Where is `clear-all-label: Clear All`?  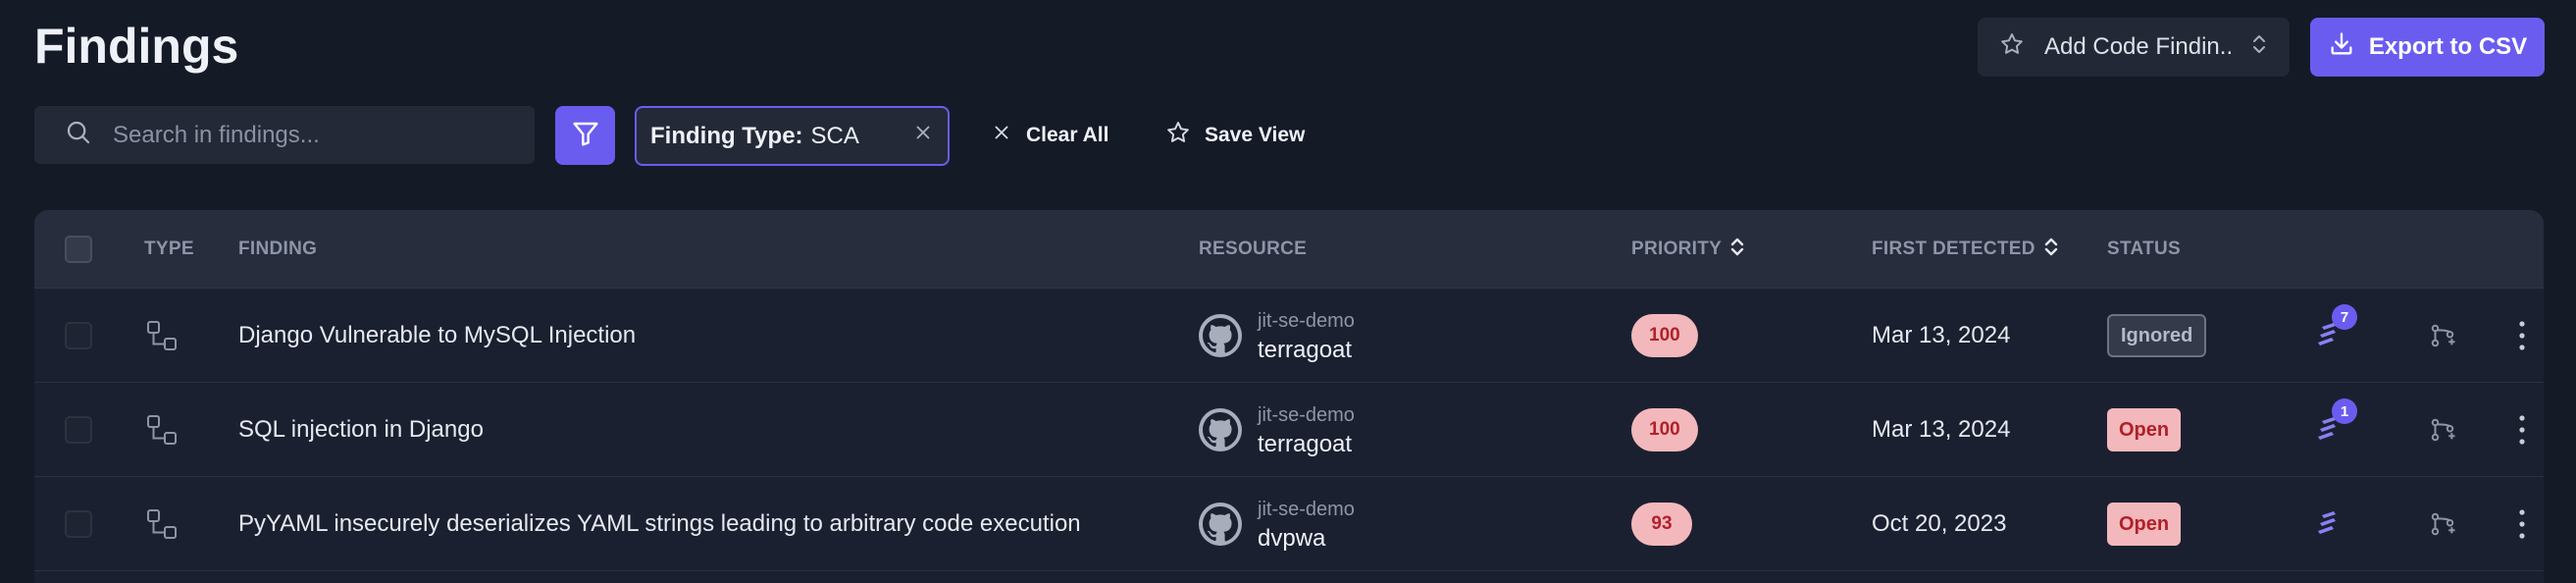 clear-all-label: Clear All is located at coordinates (1067, 135).